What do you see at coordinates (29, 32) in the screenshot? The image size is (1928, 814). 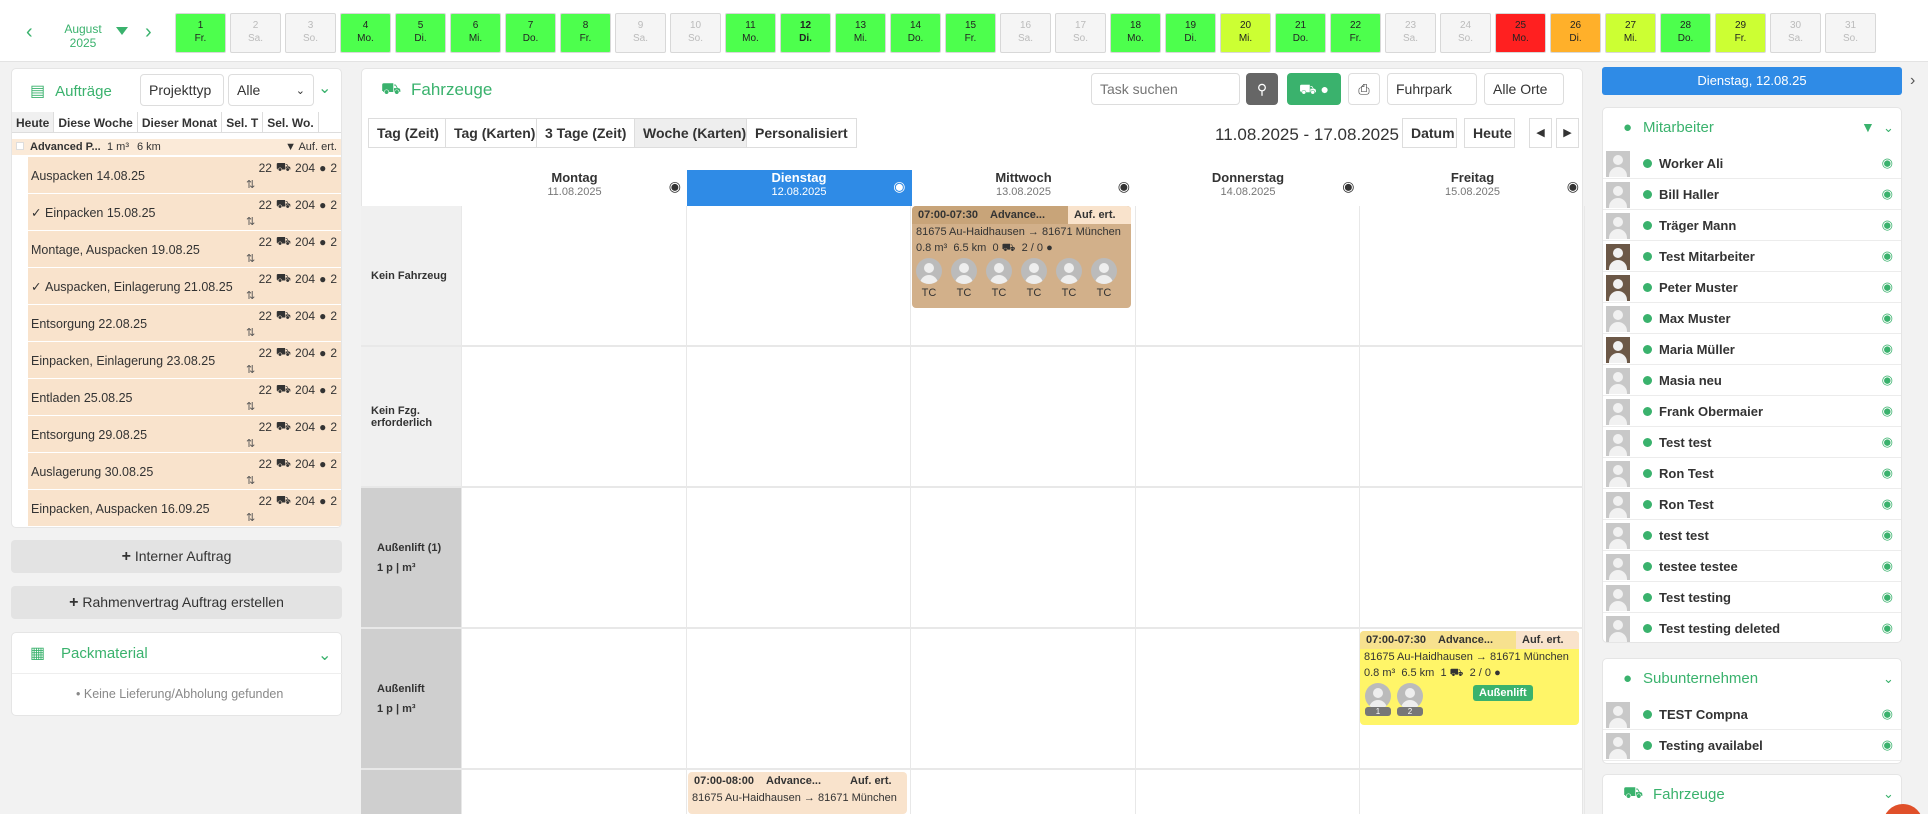 I see `prev-month-icon: ‹` at bounding box center [29, 32].